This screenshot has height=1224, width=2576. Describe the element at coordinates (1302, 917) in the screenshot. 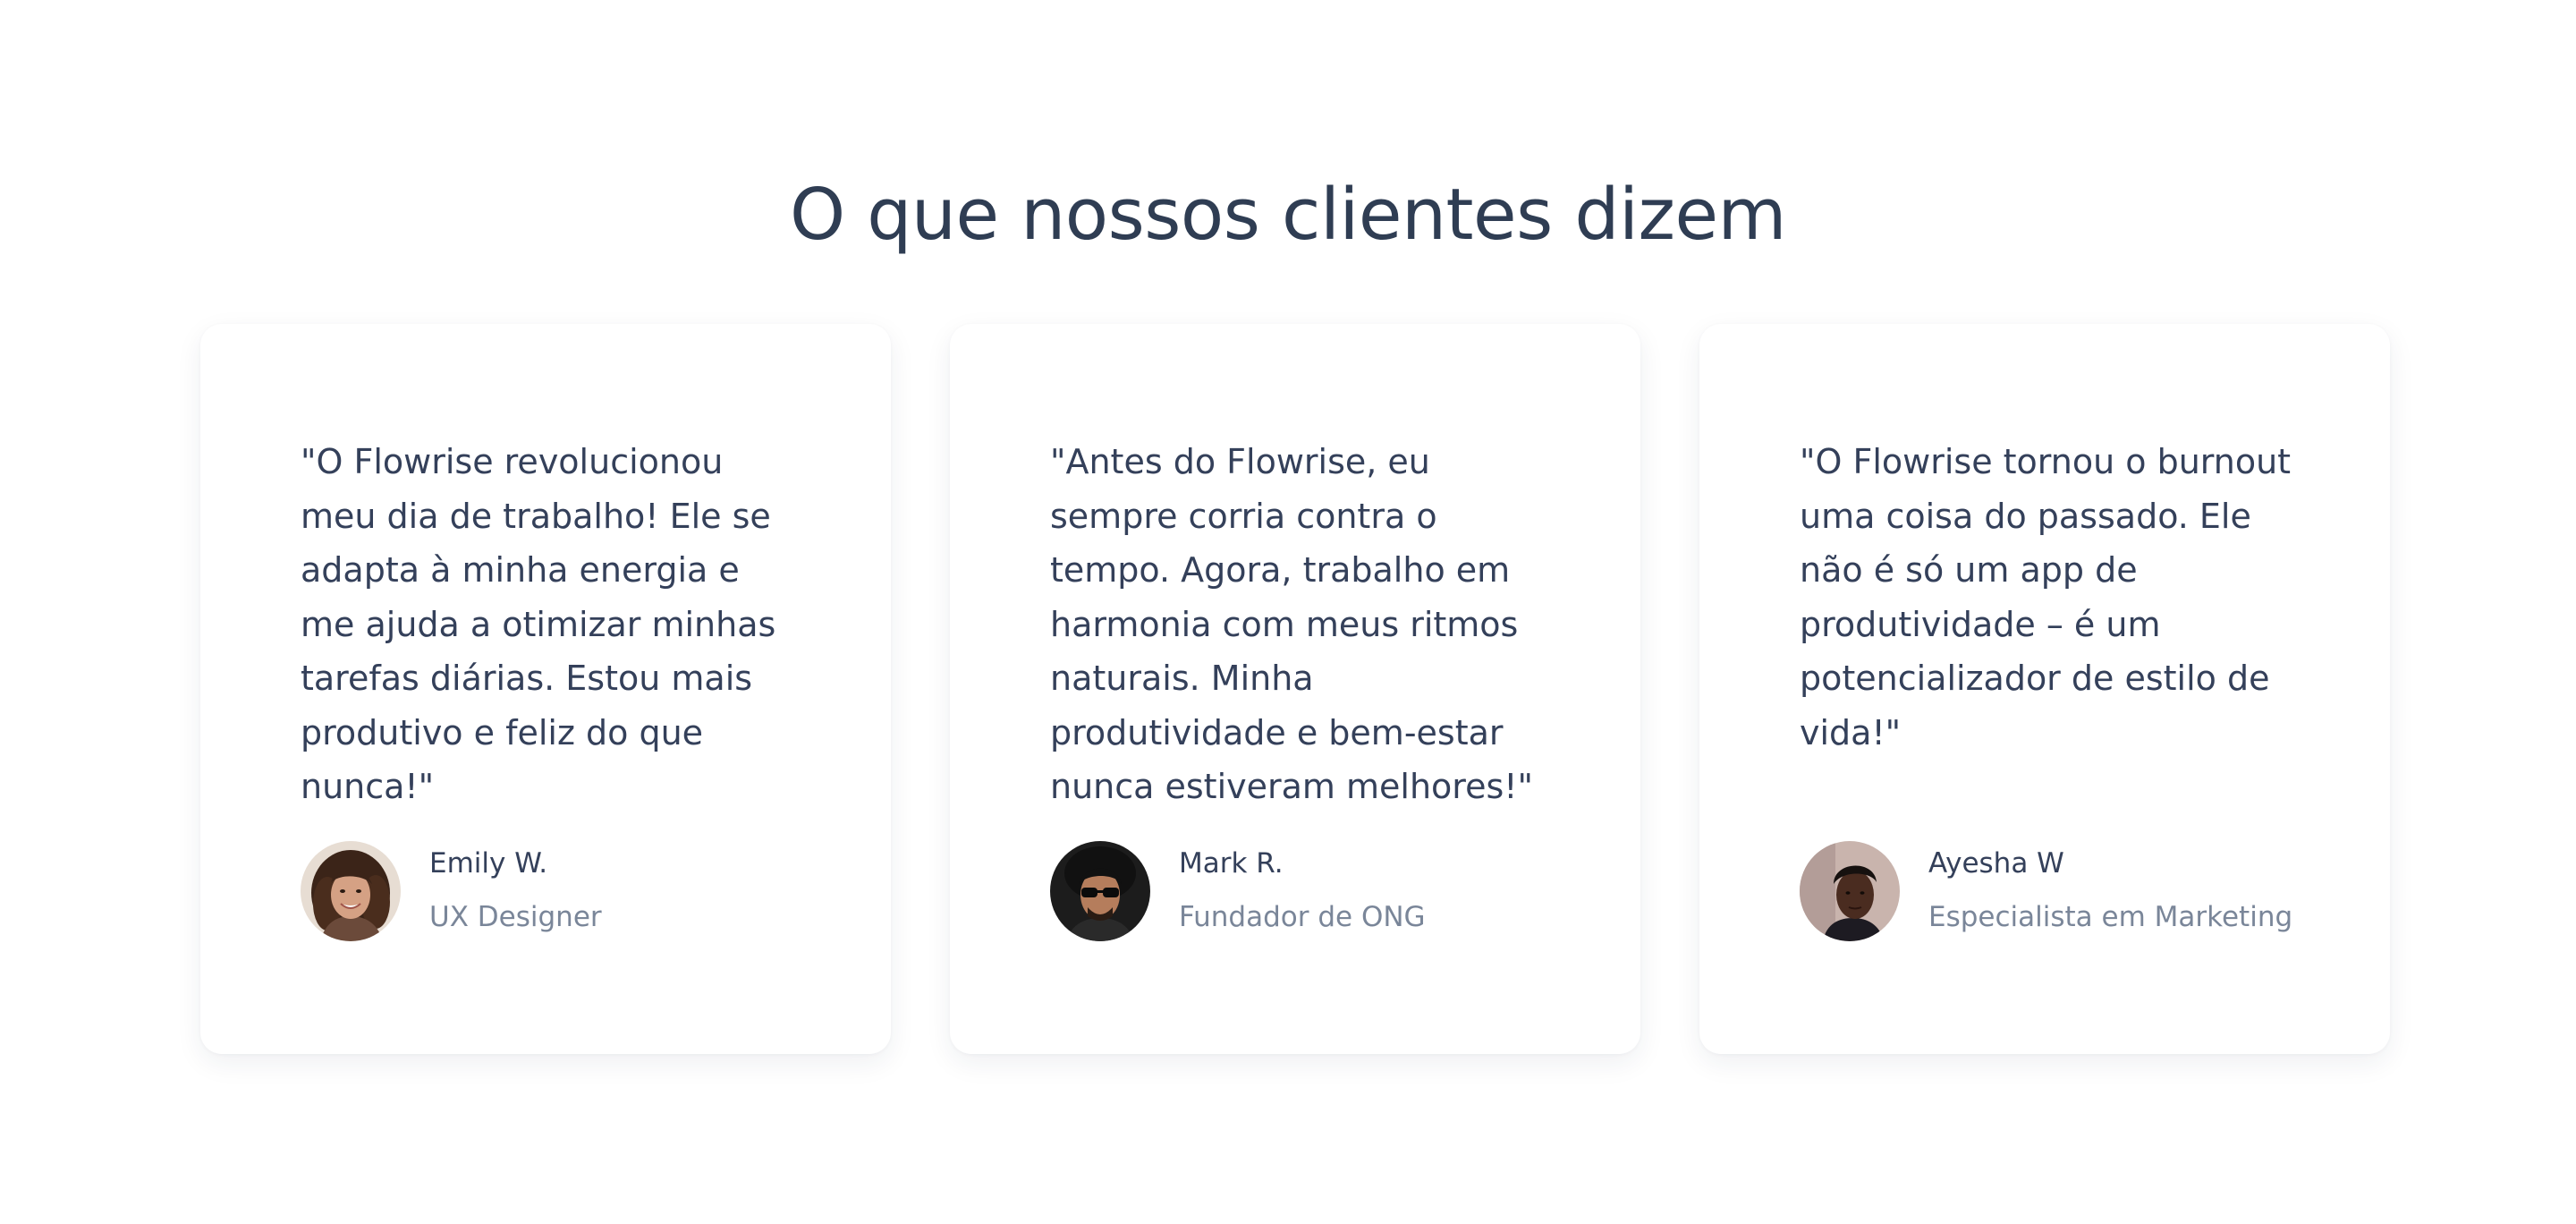

I see `author-role: Fundador de ONG` at that location.